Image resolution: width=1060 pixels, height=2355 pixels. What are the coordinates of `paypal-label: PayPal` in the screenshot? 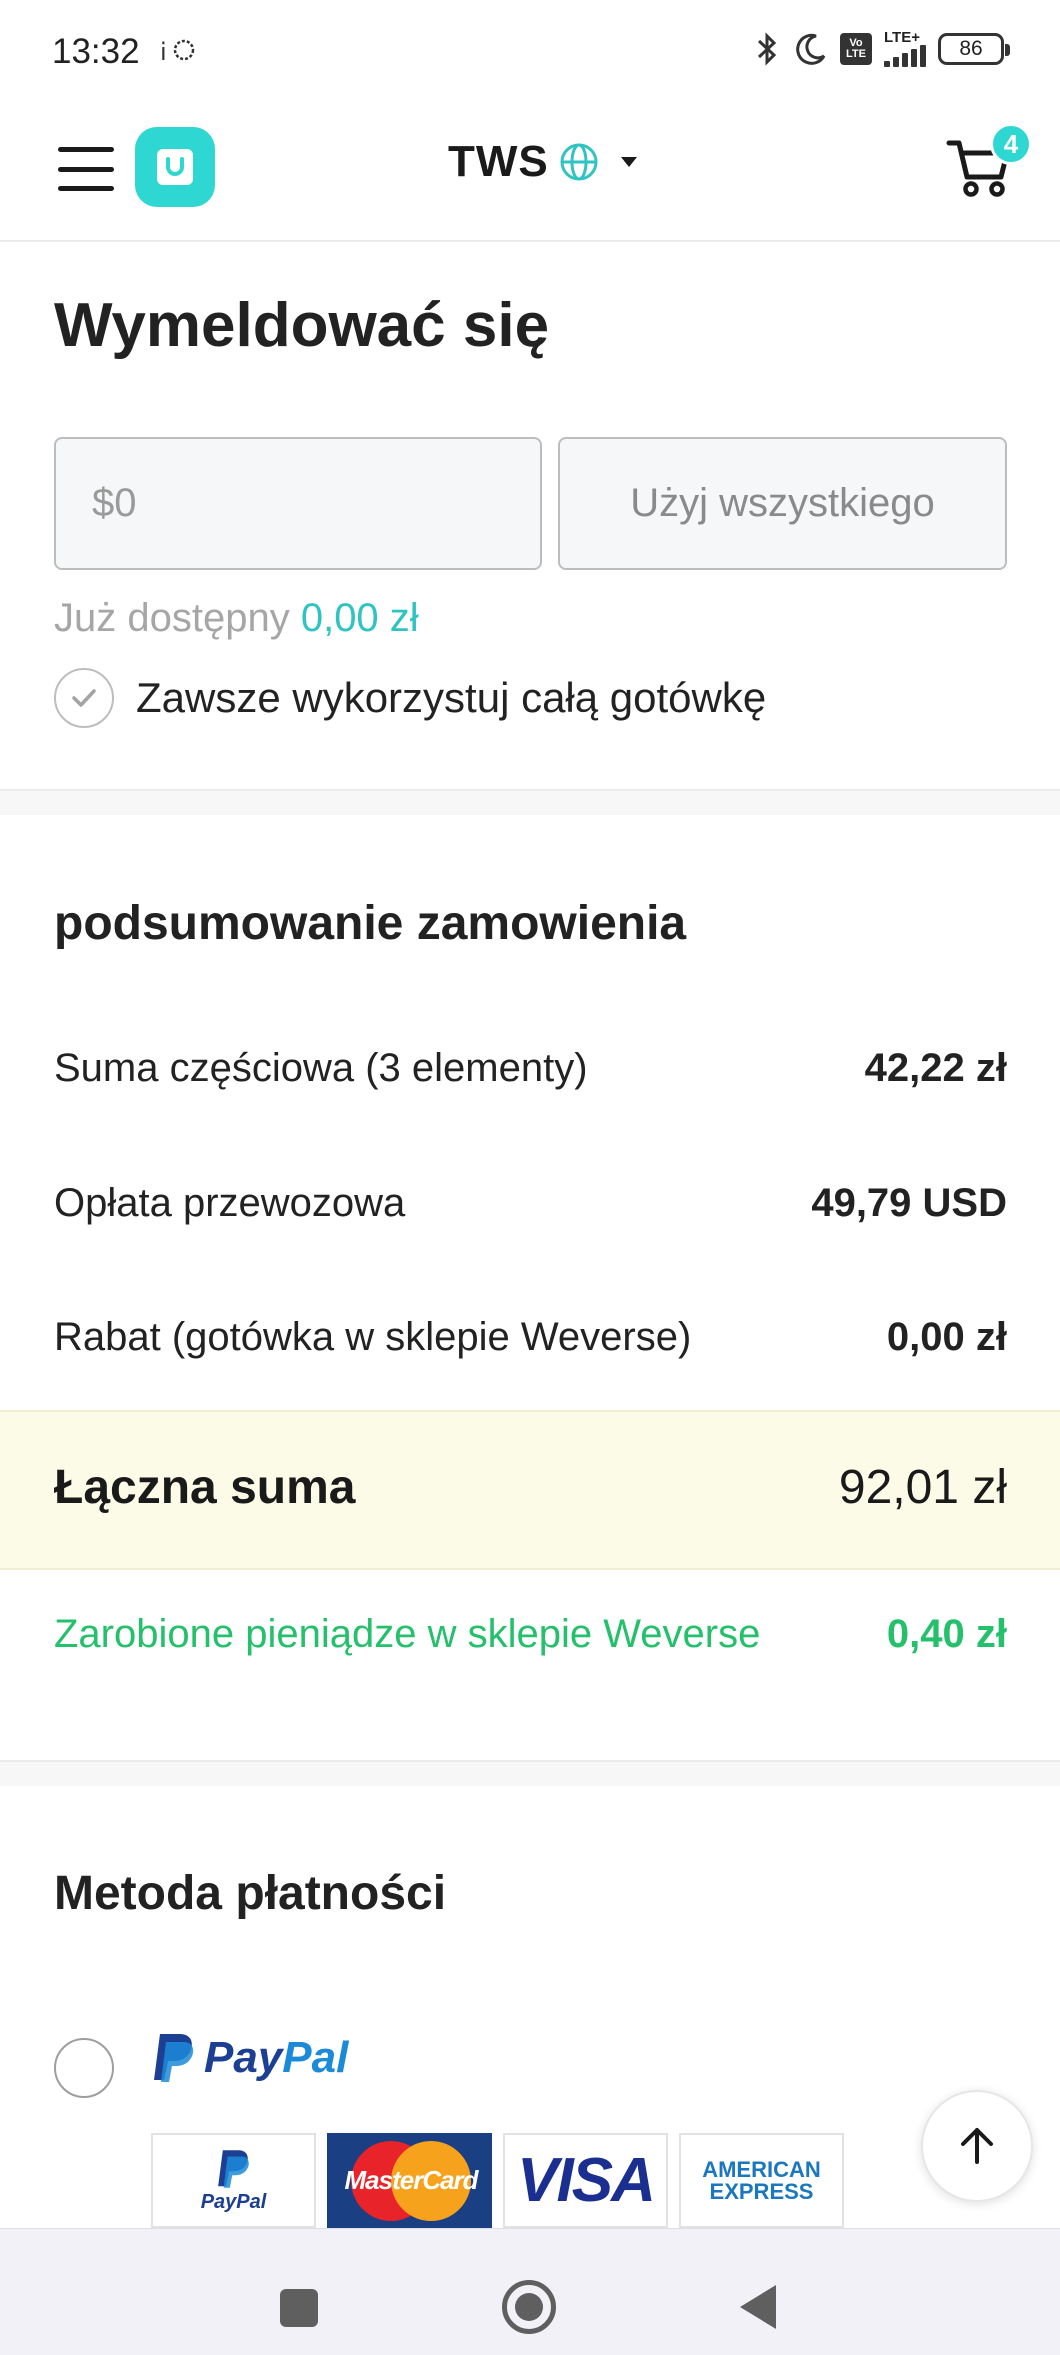 It's located at (276, 2058).